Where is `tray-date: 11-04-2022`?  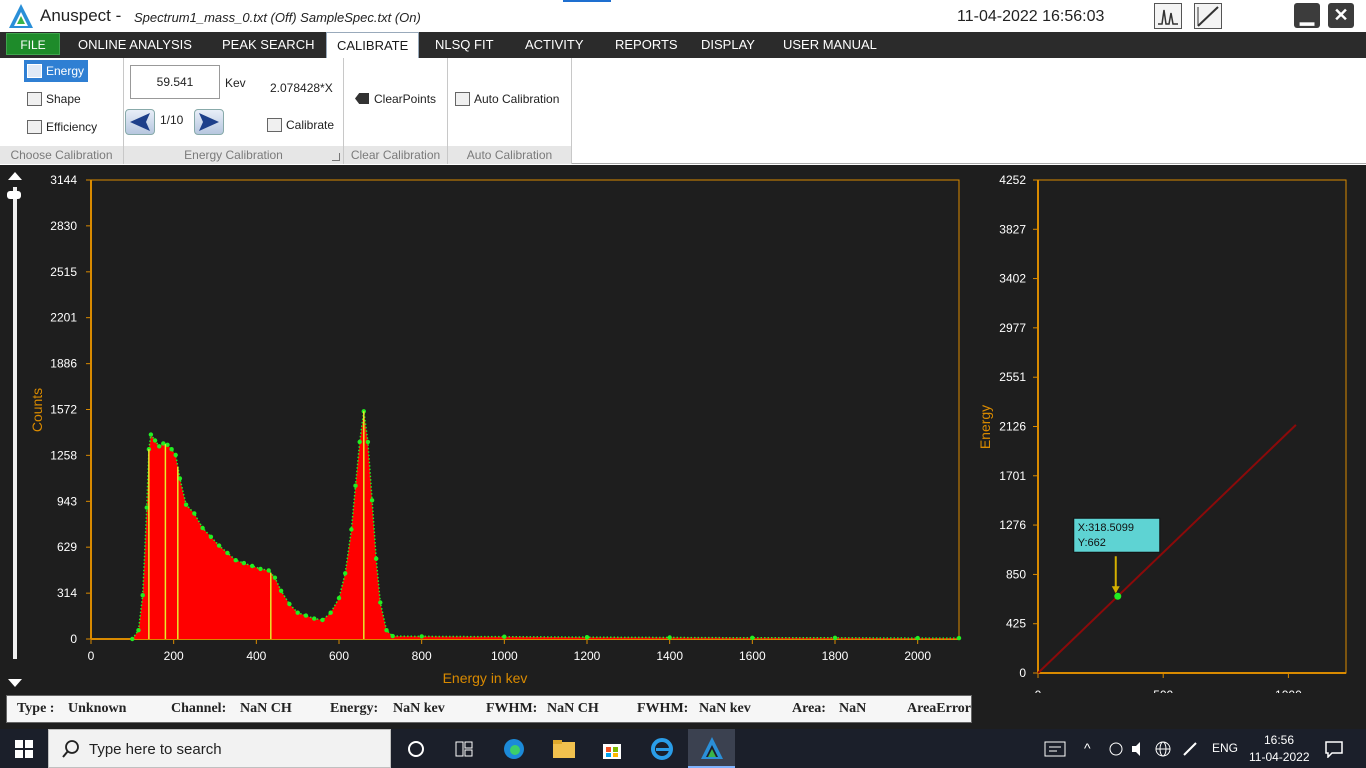
tray-date: 11-04-2022 is located at coordinates (1279, 757).